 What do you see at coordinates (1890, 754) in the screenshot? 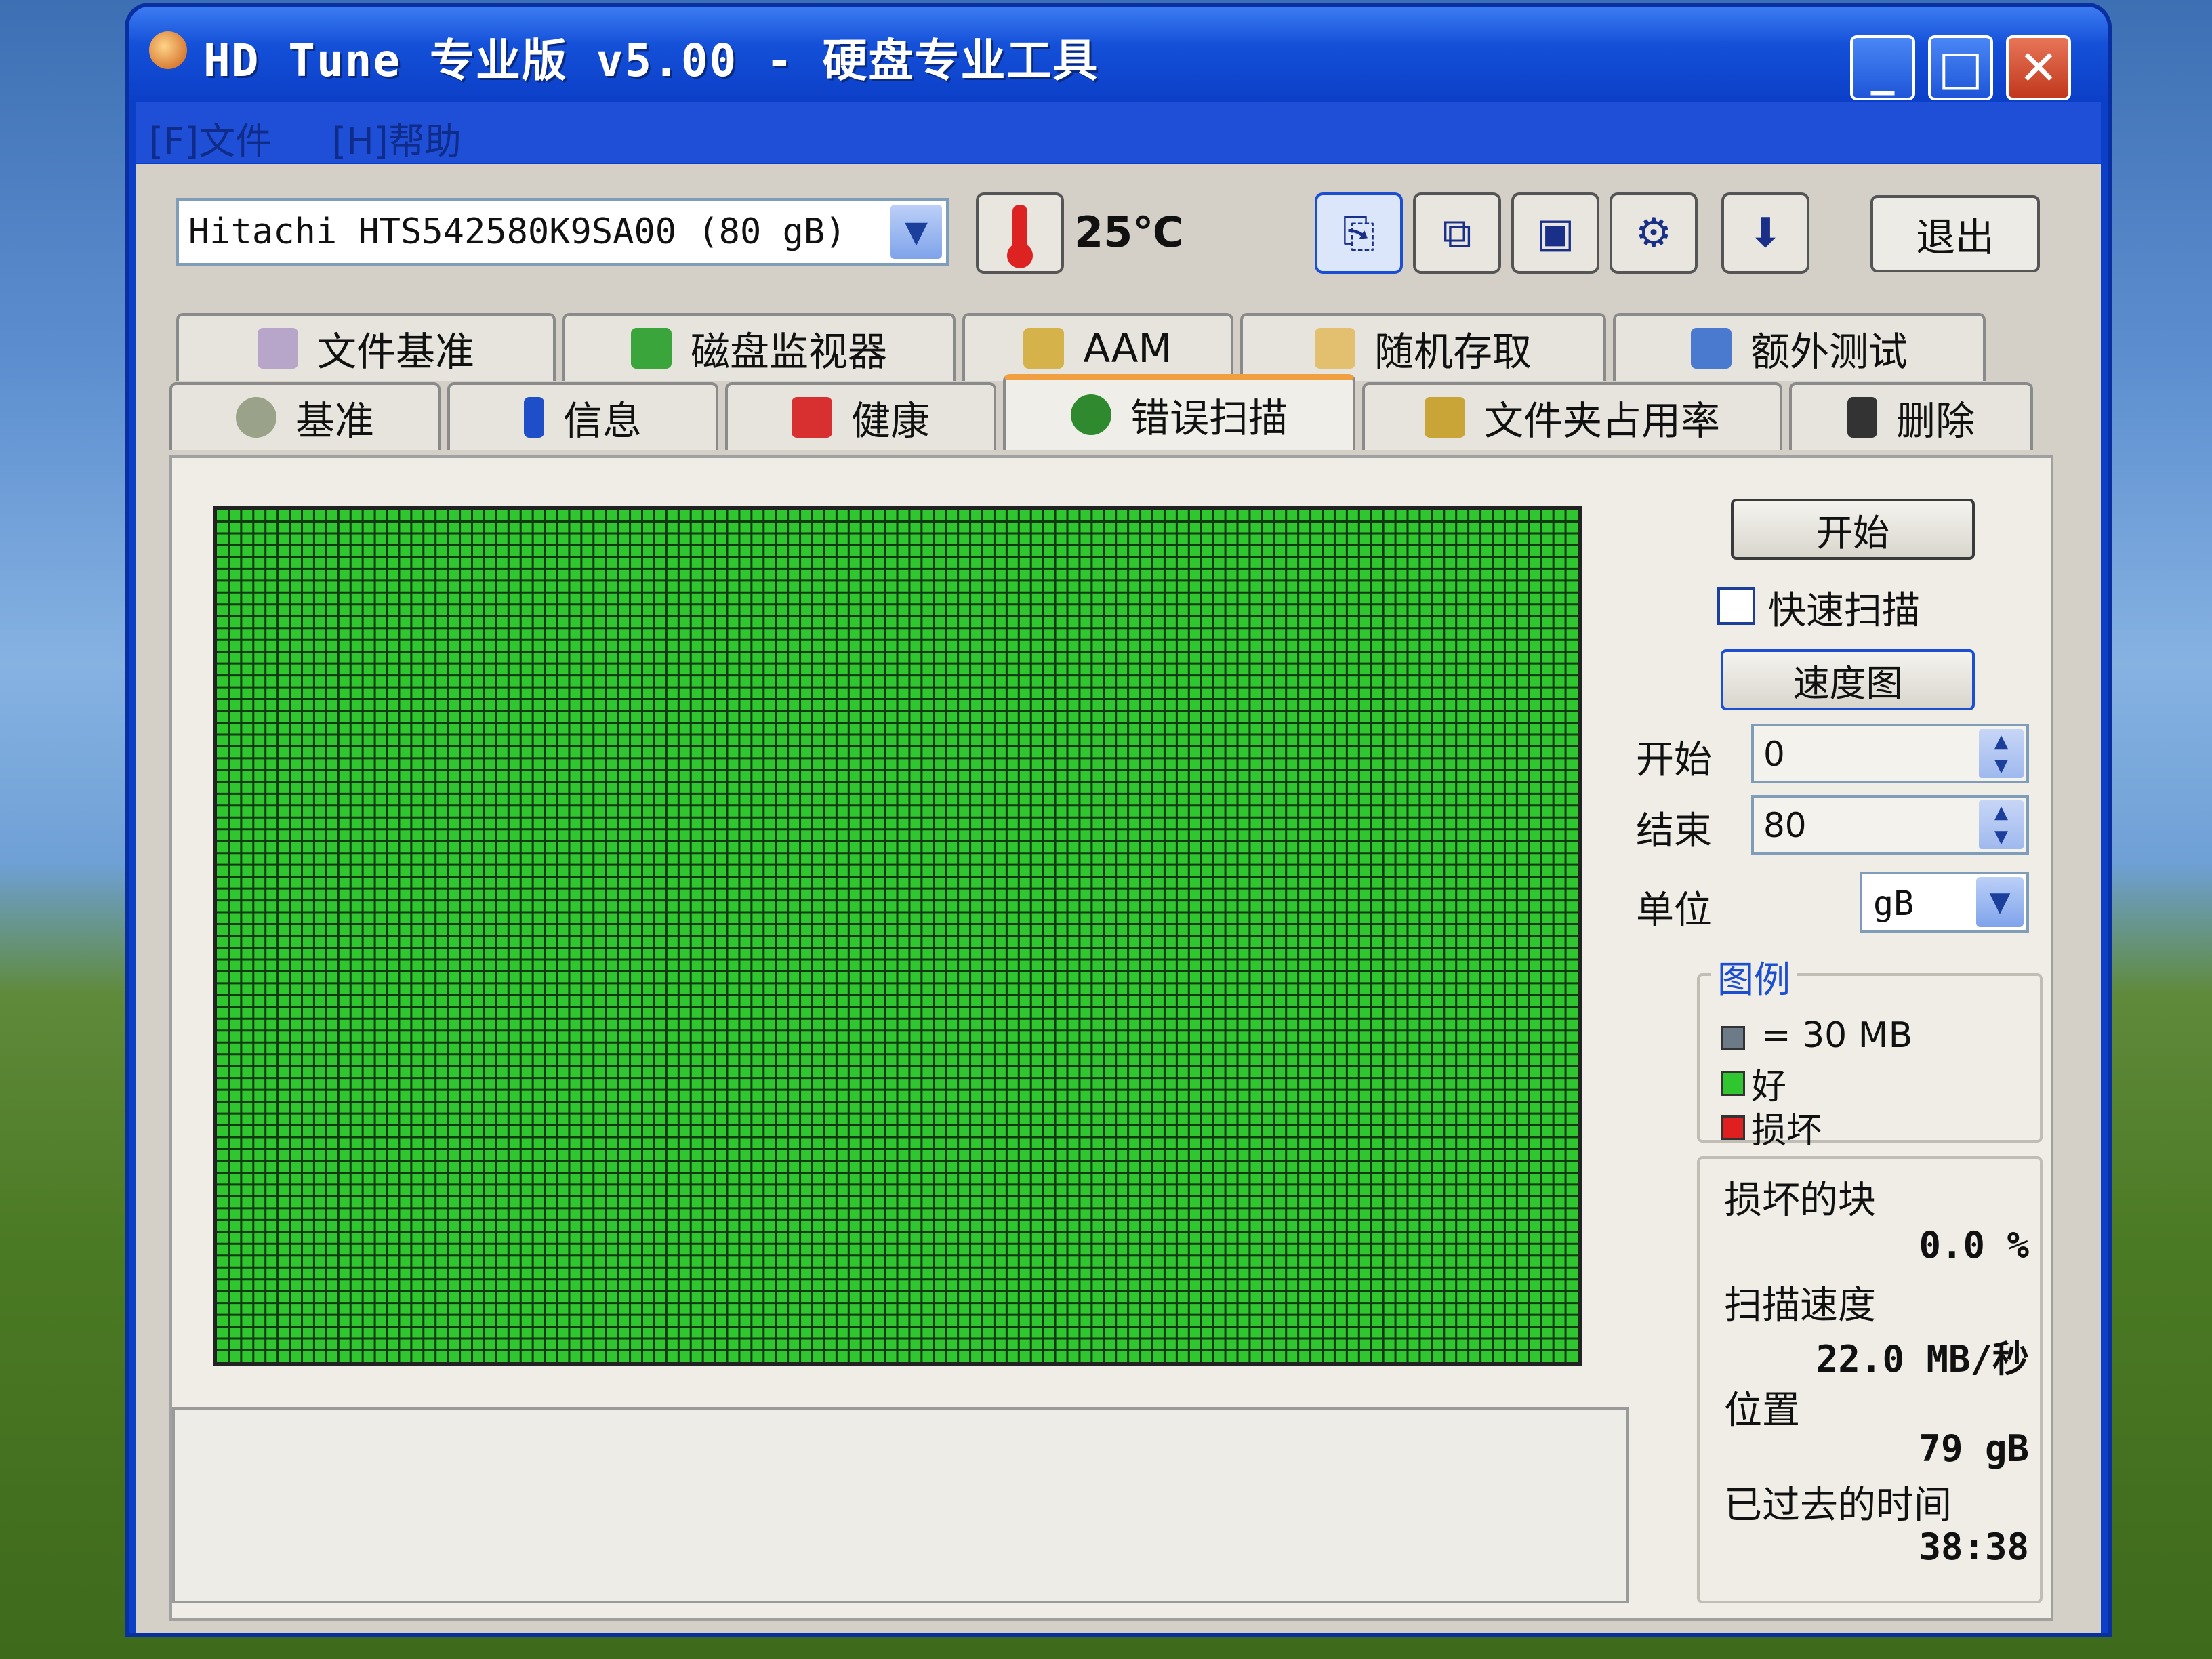
I see `start-spinbox: 0 ▲ ▼` at bounding box center [1890, 754].